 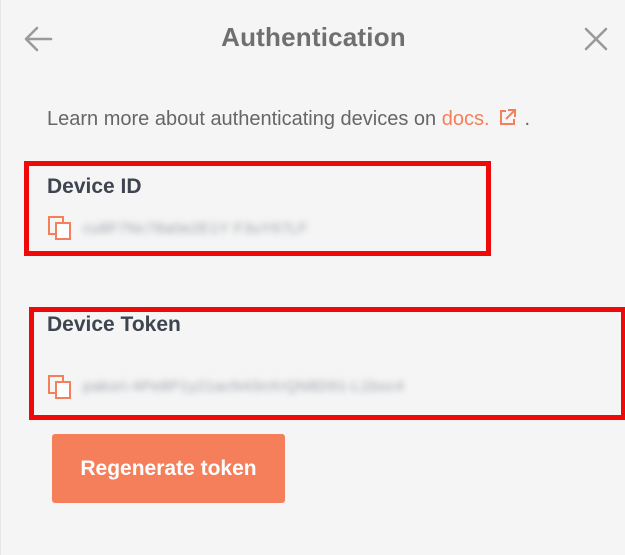 What do you see at coordinates (527, 119) in the screenshot?
I see `intro-trailing: .` at bounding box center [527, 119].